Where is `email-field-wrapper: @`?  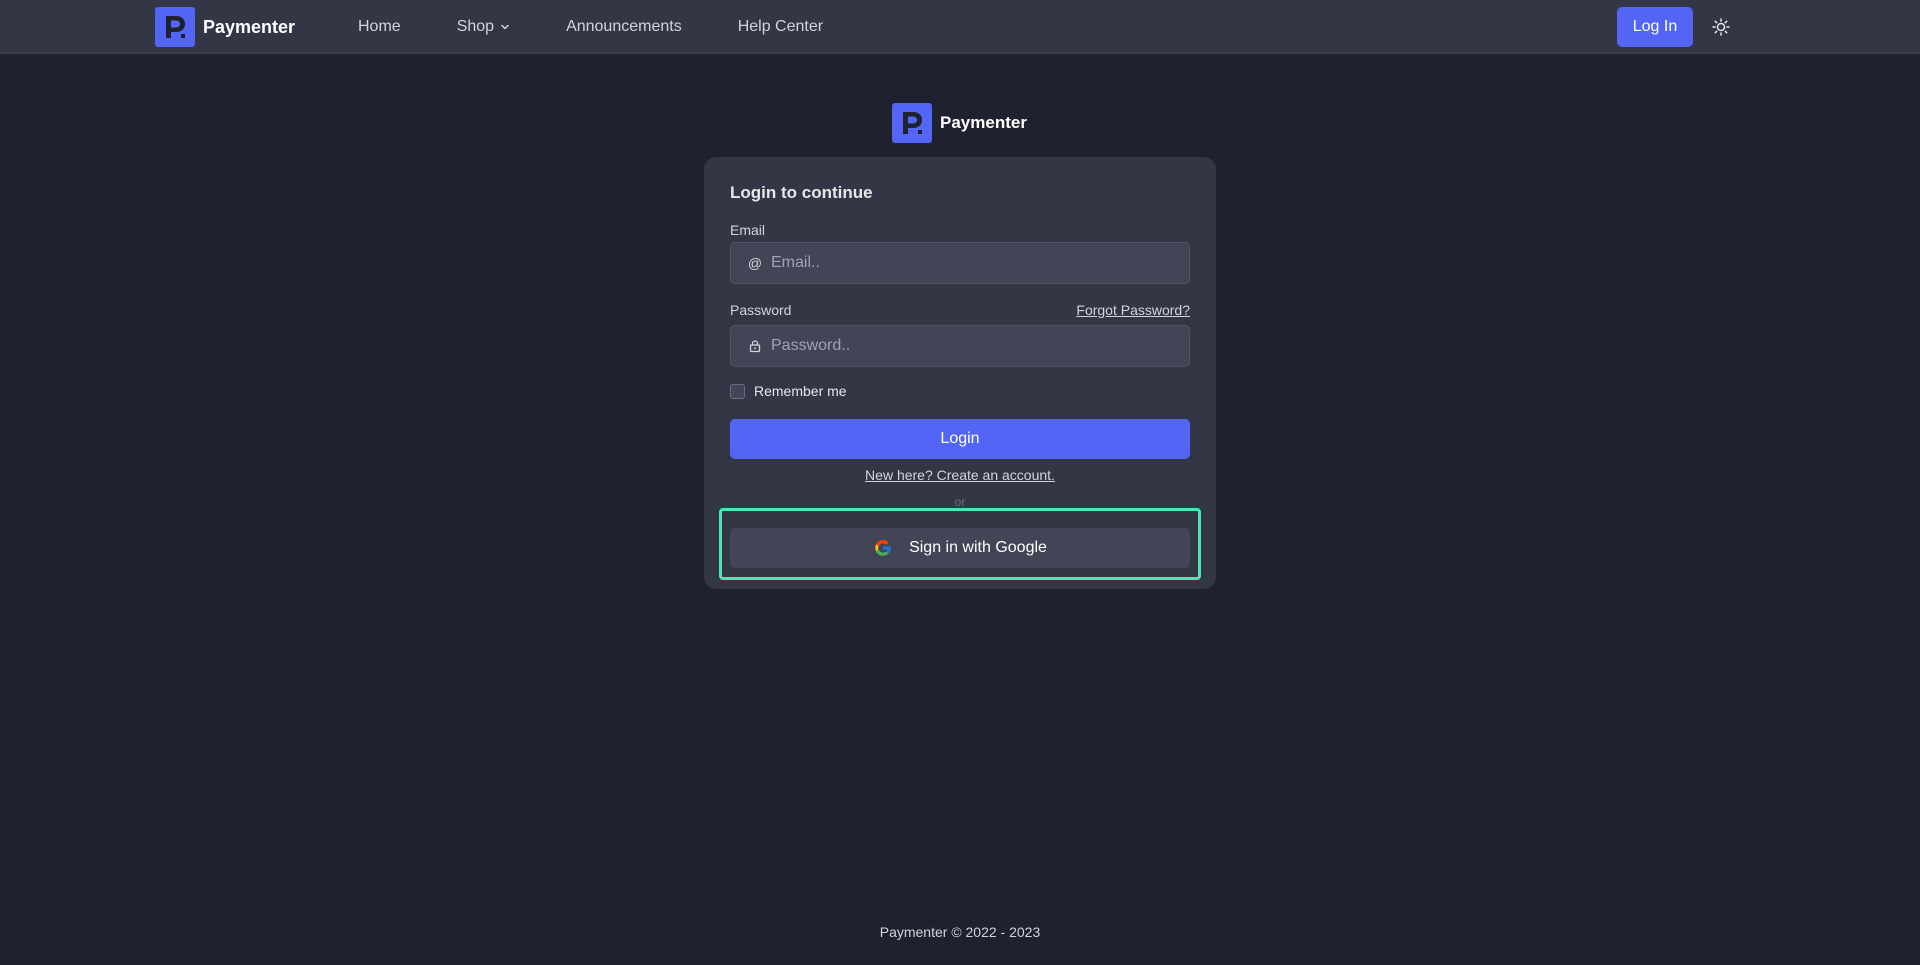
email-field-wrapper: @ is located at coordinates (960, 263).